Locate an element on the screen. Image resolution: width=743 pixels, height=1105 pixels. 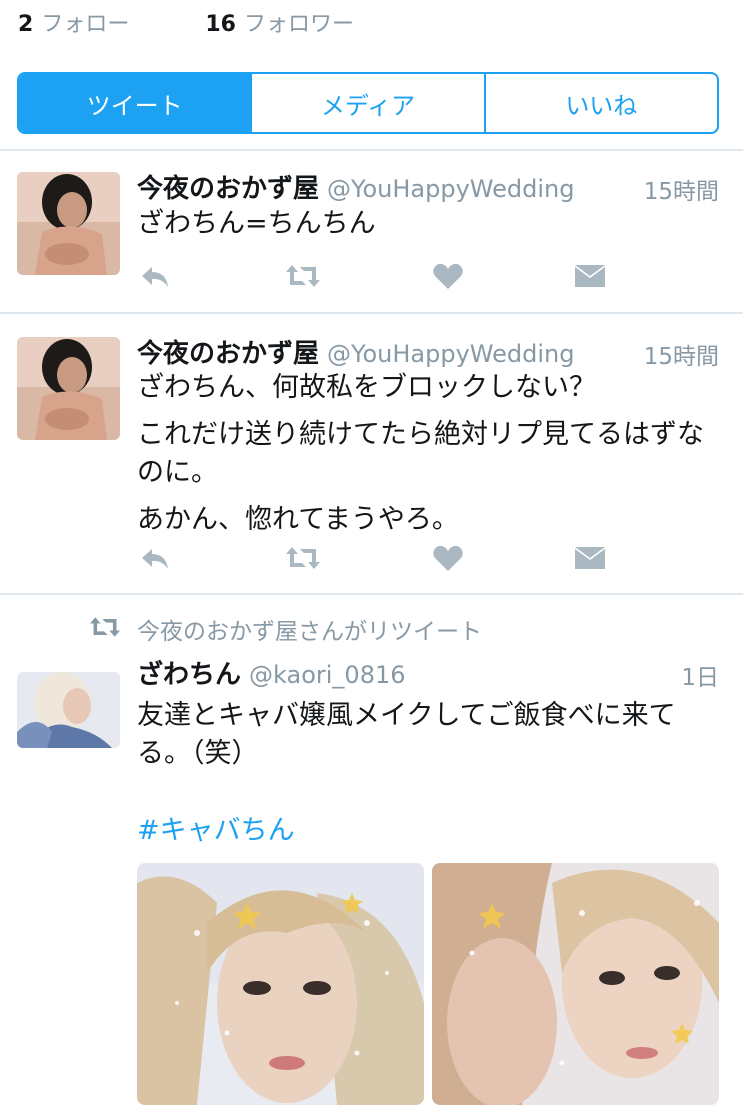
profile-tabs: ツイート メディア いいね is located at coordinates (368, 103).